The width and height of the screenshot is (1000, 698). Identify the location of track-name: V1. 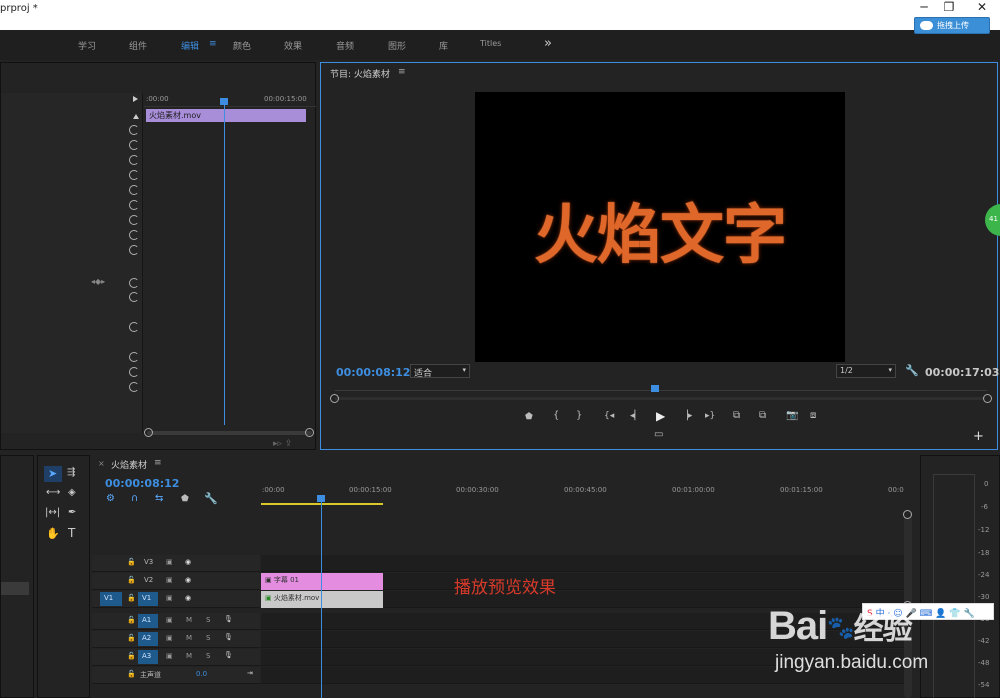
(148, 599).